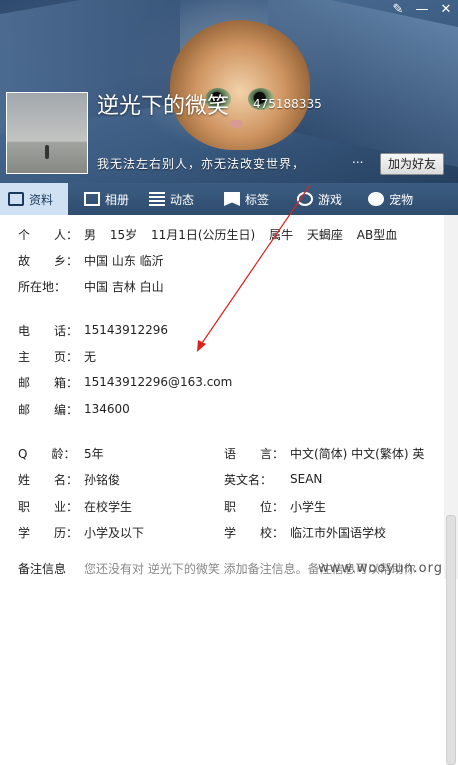  Describe the element at coordinates (240, 85) in the screenshot. I see `kitten-photo` at that location.